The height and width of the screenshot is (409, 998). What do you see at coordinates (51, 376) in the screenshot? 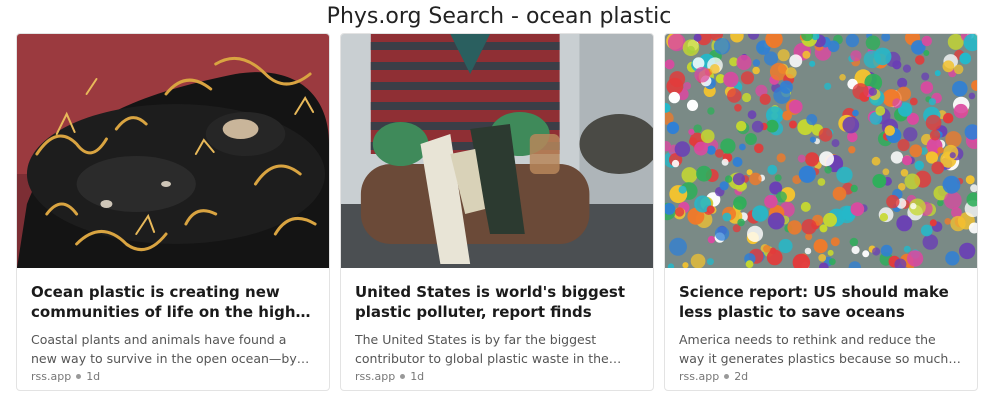
I see `card-source: rss.app` at bounding box center [51, 376].